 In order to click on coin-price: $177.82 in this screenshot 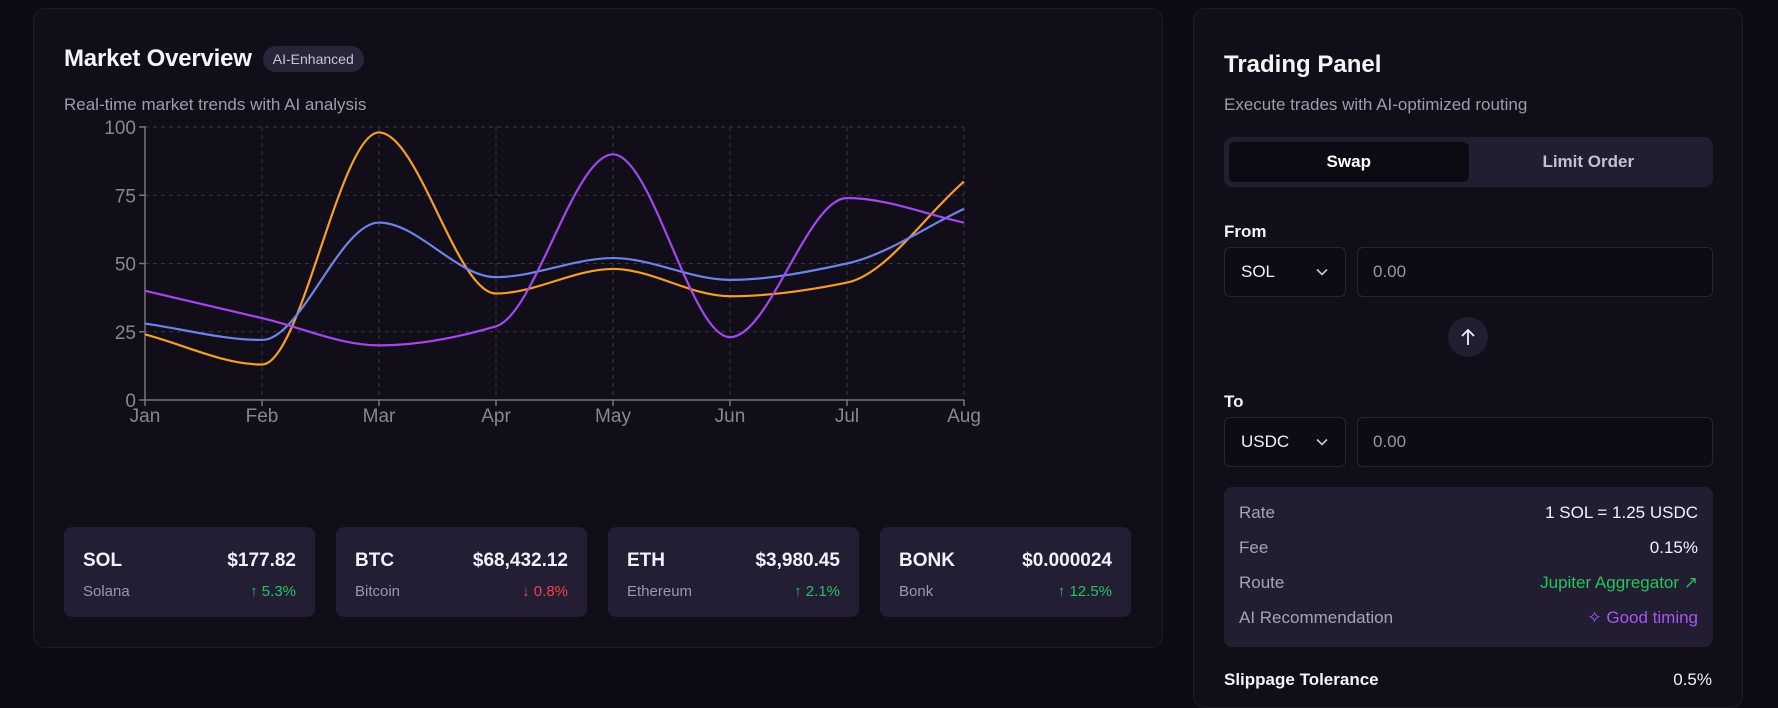, I will do `click(261, 560)`.